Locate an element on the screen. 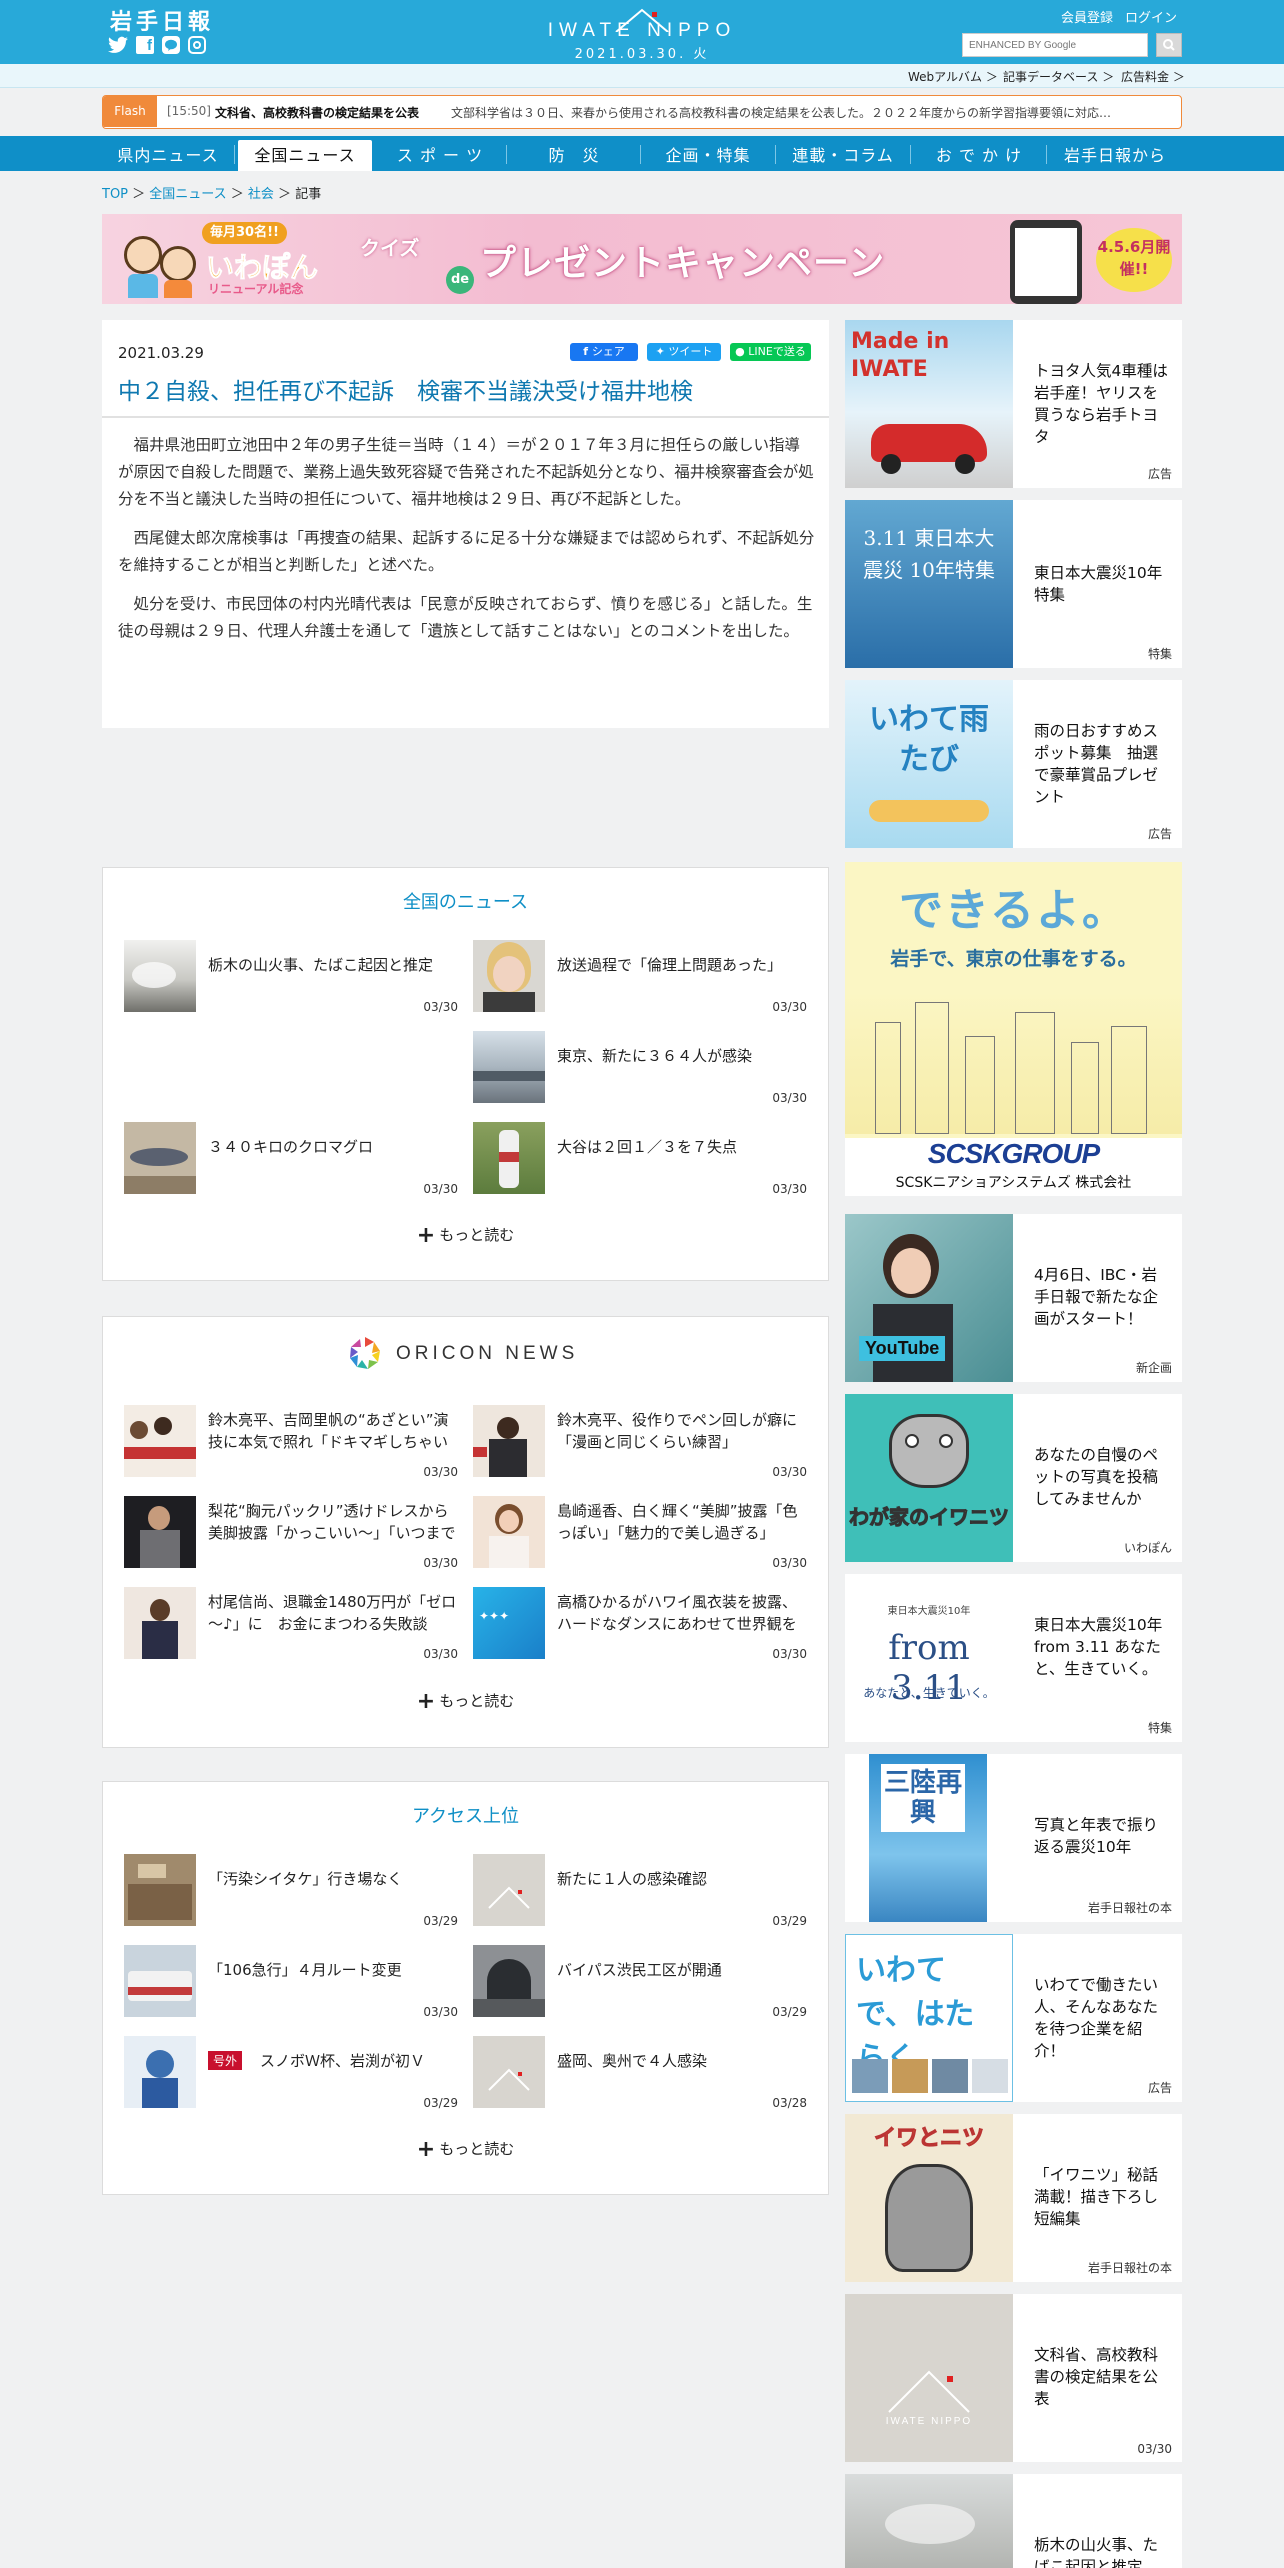  sidebar-title: 東日本大震災10年特集 is located at coordinates (1098, 584).